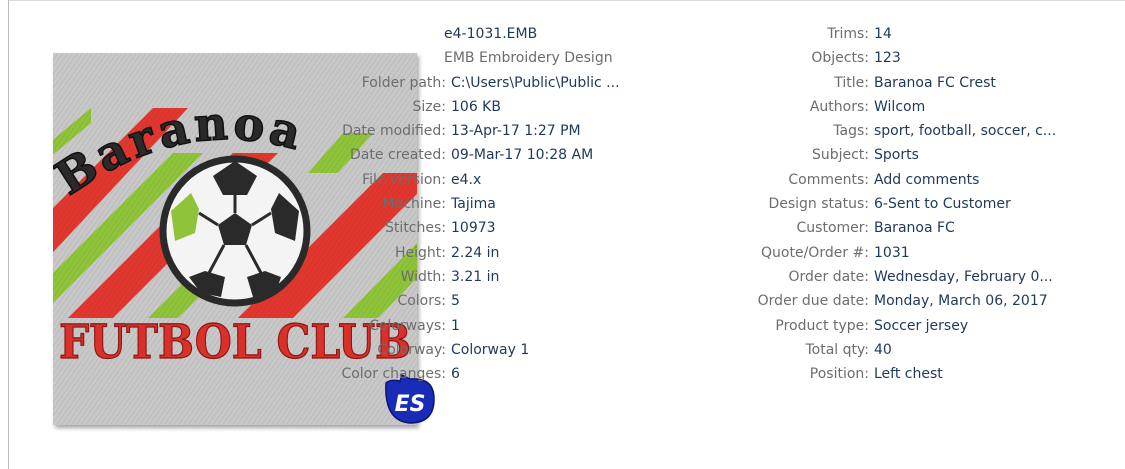 This screenshot has width=1125, height=469. I want to click on property-row-product-type: Product type: Soccer jersey, so click(935, 326).